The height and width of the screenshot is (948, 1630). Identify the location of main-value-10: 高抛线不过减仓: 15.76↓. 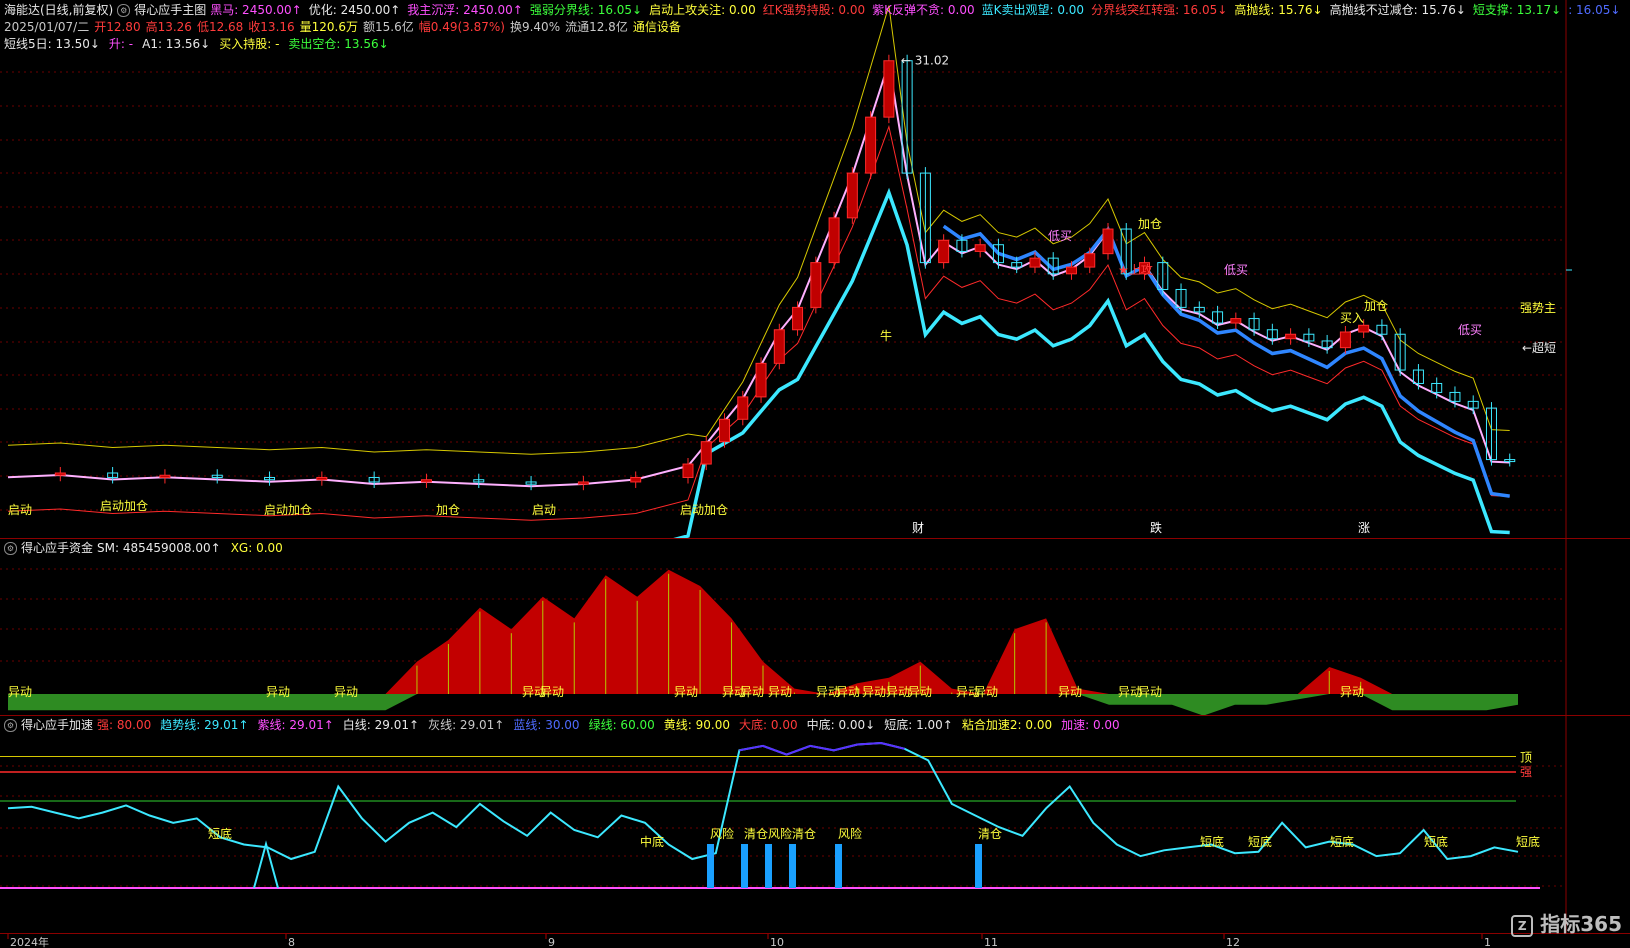
(1397, 10).